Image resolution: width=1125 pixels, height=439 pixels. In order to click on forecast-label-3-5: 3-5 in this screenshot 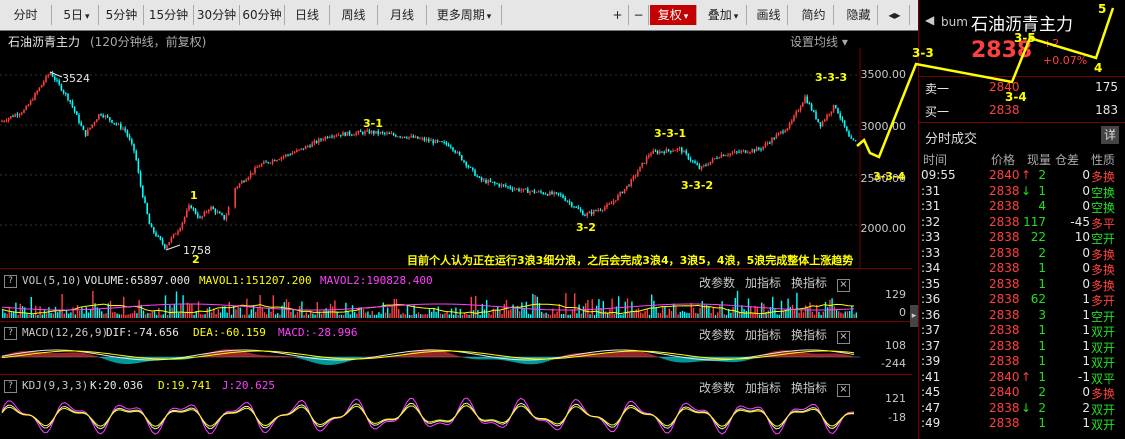, I will do `click(1025, 38)`.